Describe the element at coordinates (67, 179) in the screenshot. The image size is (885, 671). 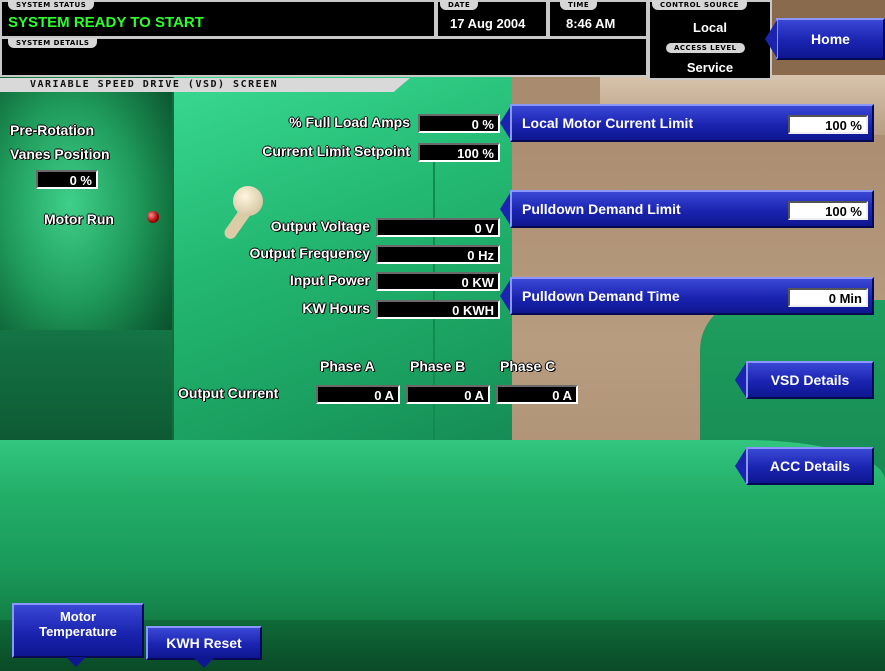
I see `prv-position-field: 0 %` at that location.